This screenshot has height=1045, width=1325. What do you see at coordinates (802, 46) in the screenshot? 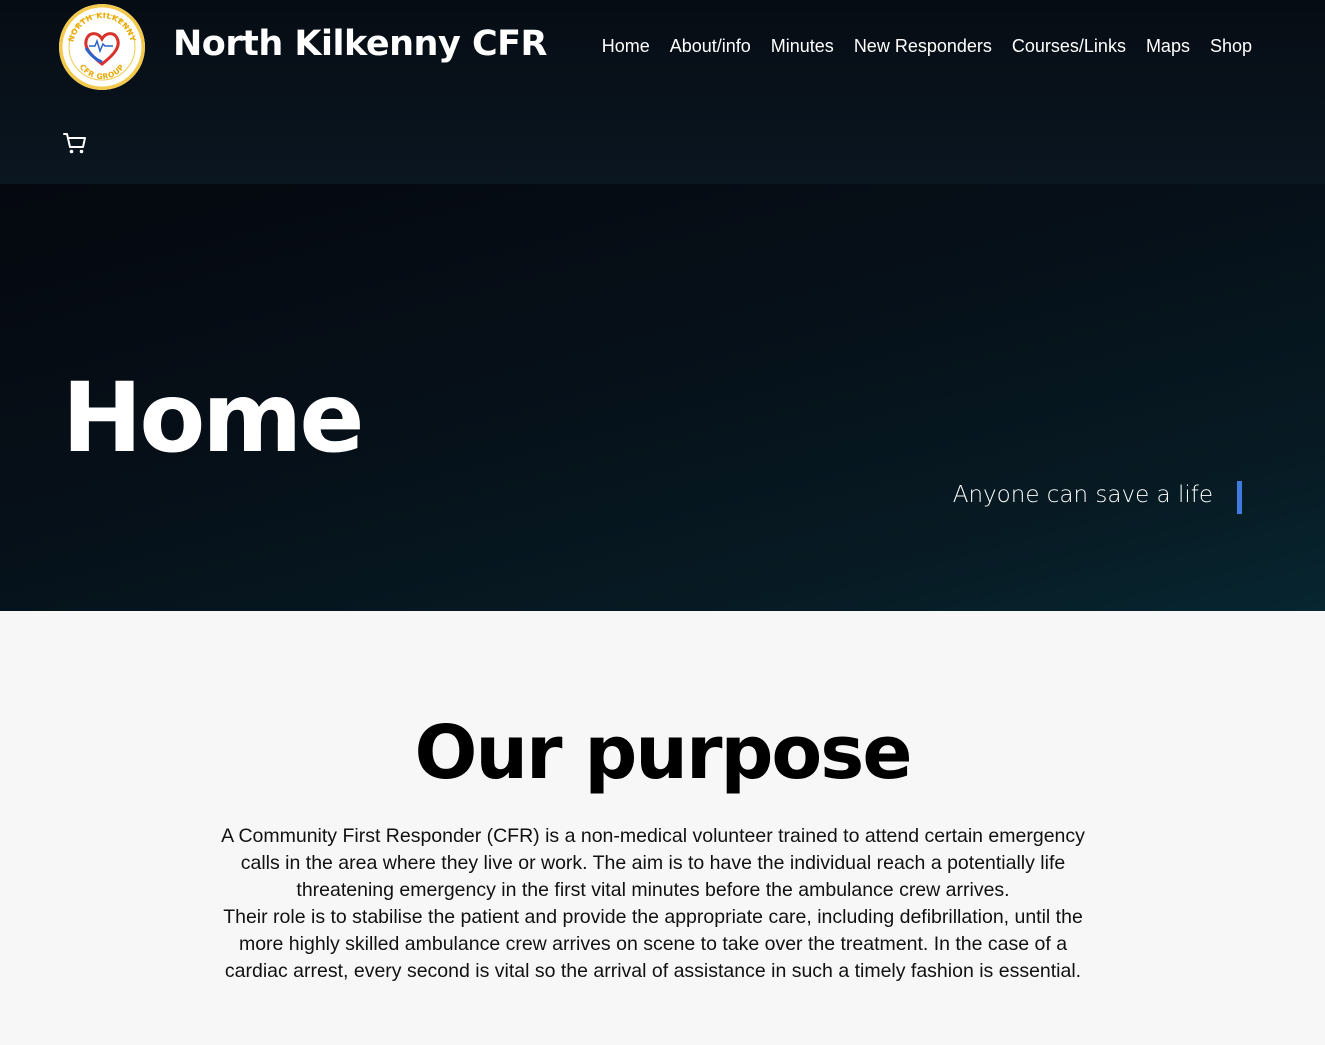
I see `nav-minutes: Minutes` at bounding box center [802, 46].